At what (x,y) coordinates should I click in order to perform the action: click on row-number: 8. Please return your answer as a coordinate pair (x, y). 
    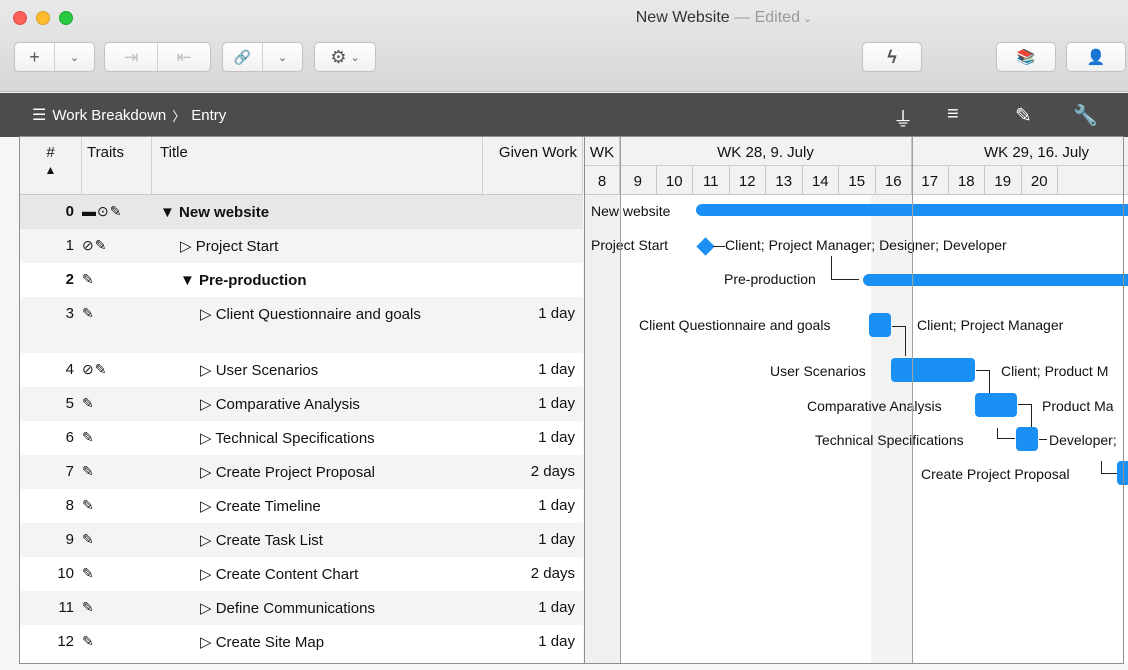
    Looking at the image, I should click on (69, 505).